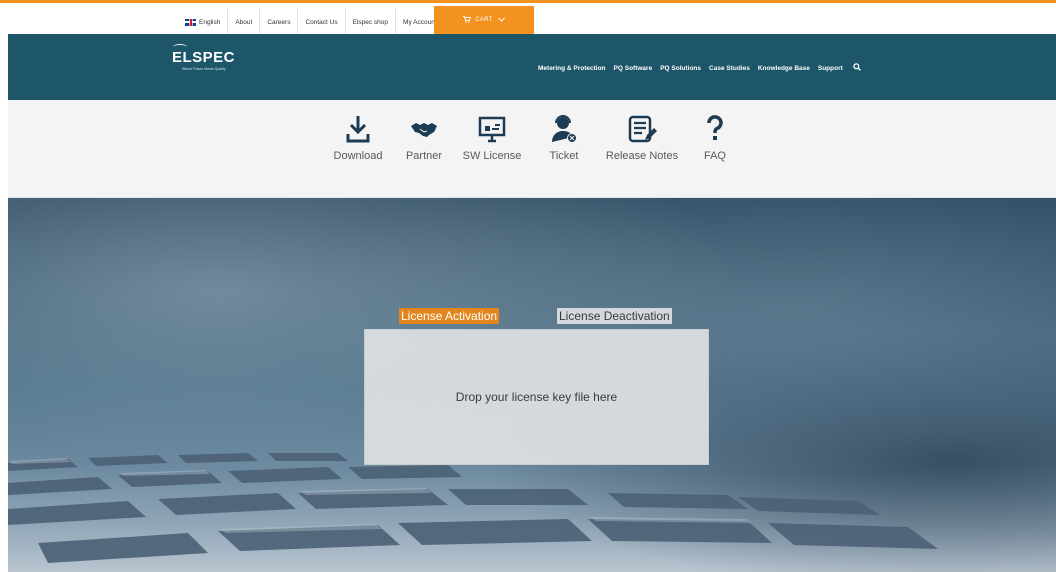 The image size is (1056, 572). Describe the element at coordinates (501, 20) in the screenshot. I see `chevron-down-icon` at that location.